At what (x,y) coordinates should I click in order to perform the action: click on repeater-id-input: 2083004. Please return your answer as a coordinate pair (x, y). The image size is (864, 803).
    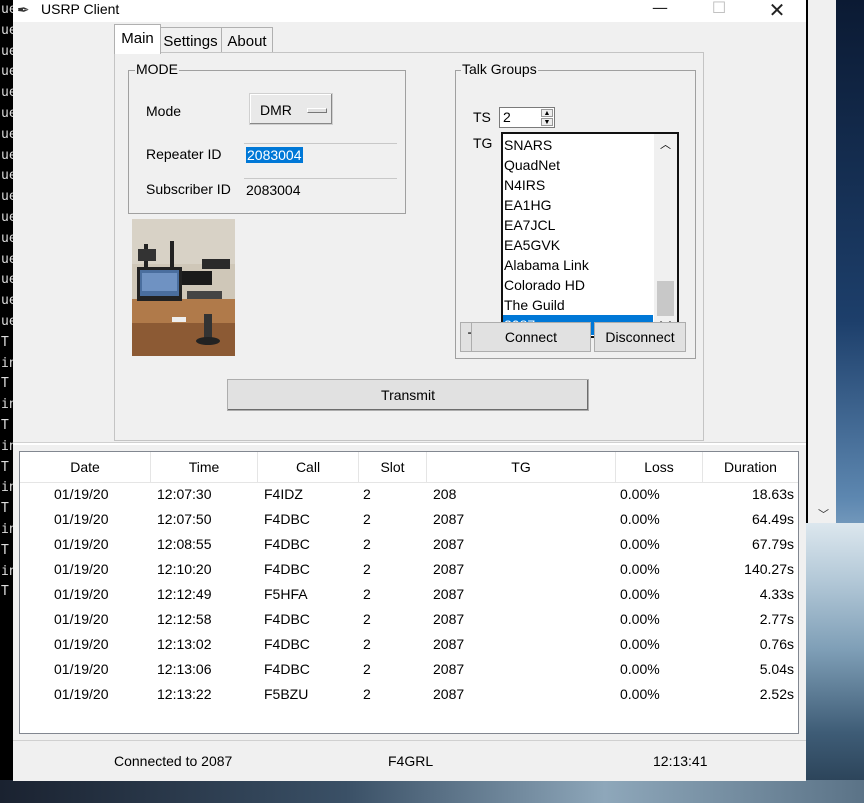
    Looking at the image, I should click on (320, 154).